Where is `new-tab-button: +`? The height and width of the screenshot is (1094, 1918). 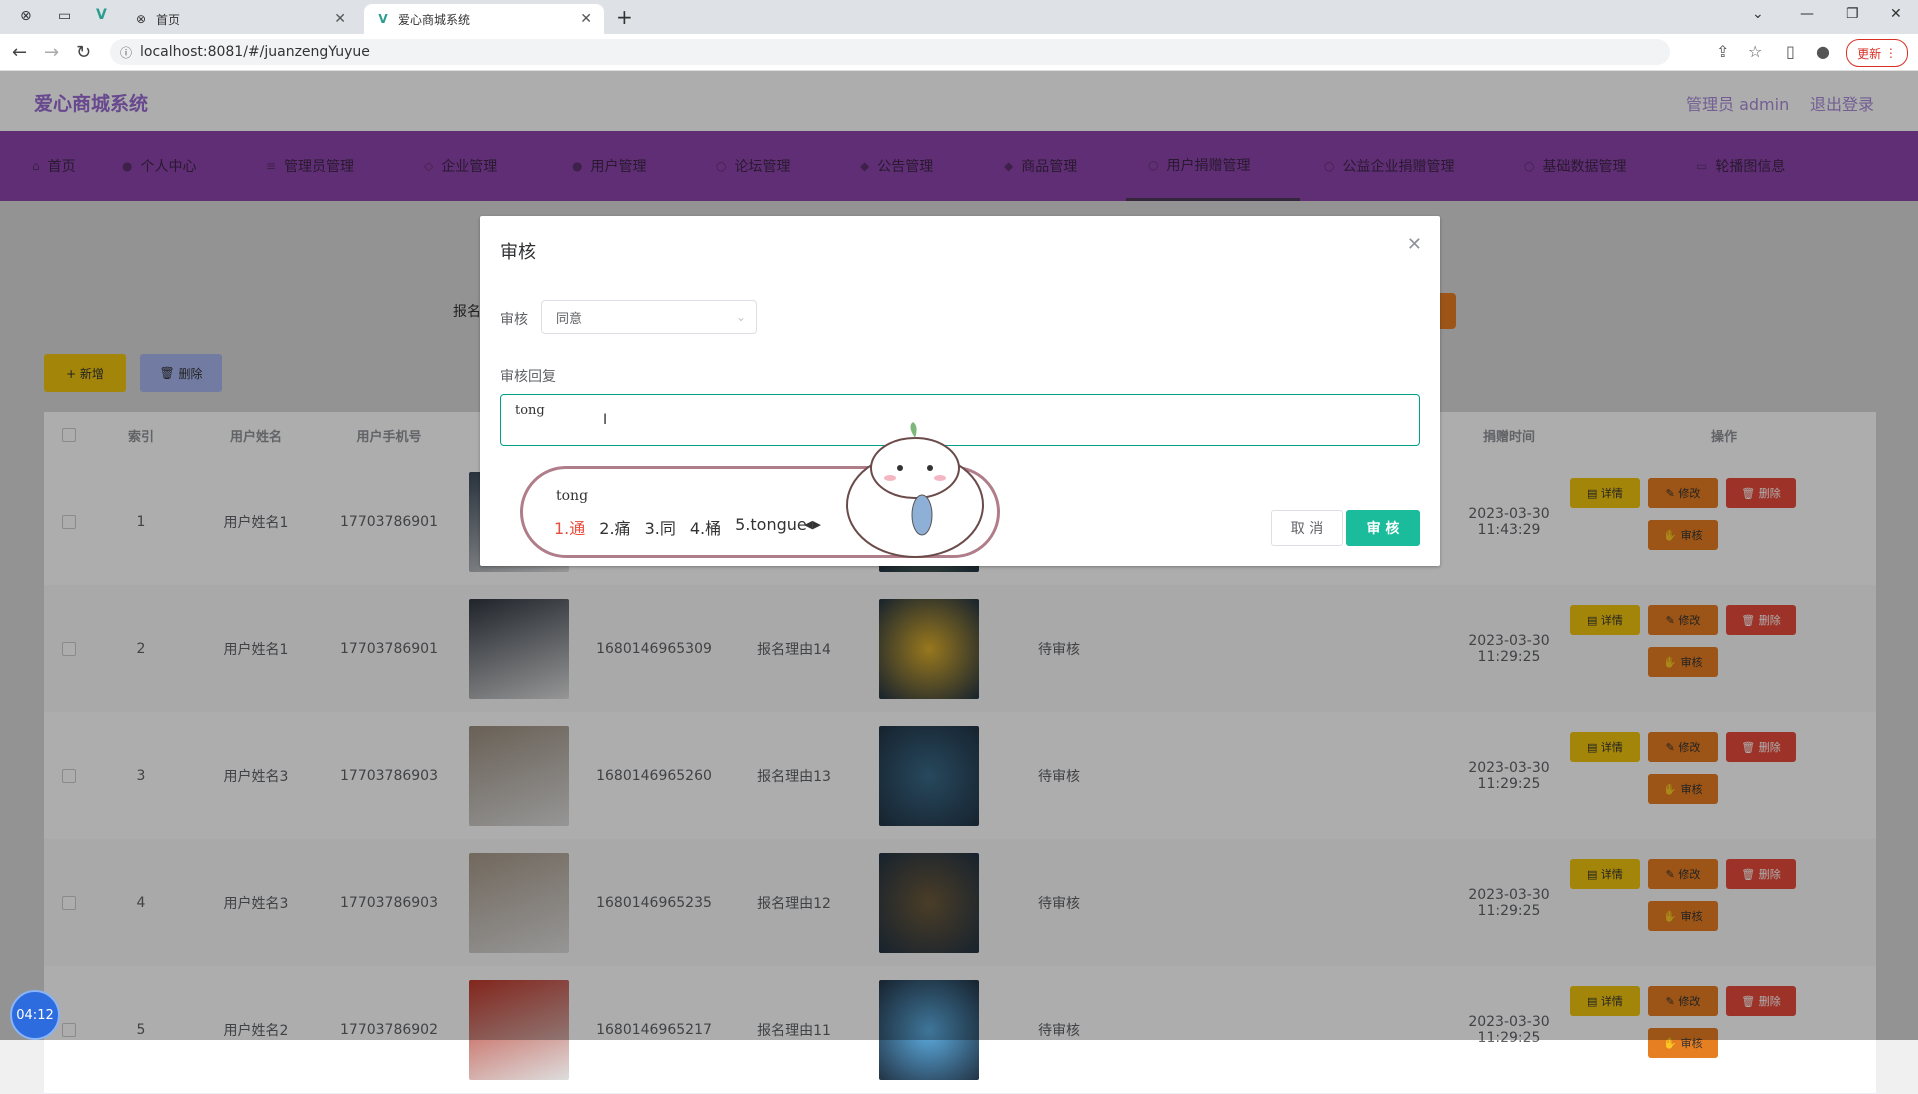
new-tab-button: + is located at coordinates (624, 17).